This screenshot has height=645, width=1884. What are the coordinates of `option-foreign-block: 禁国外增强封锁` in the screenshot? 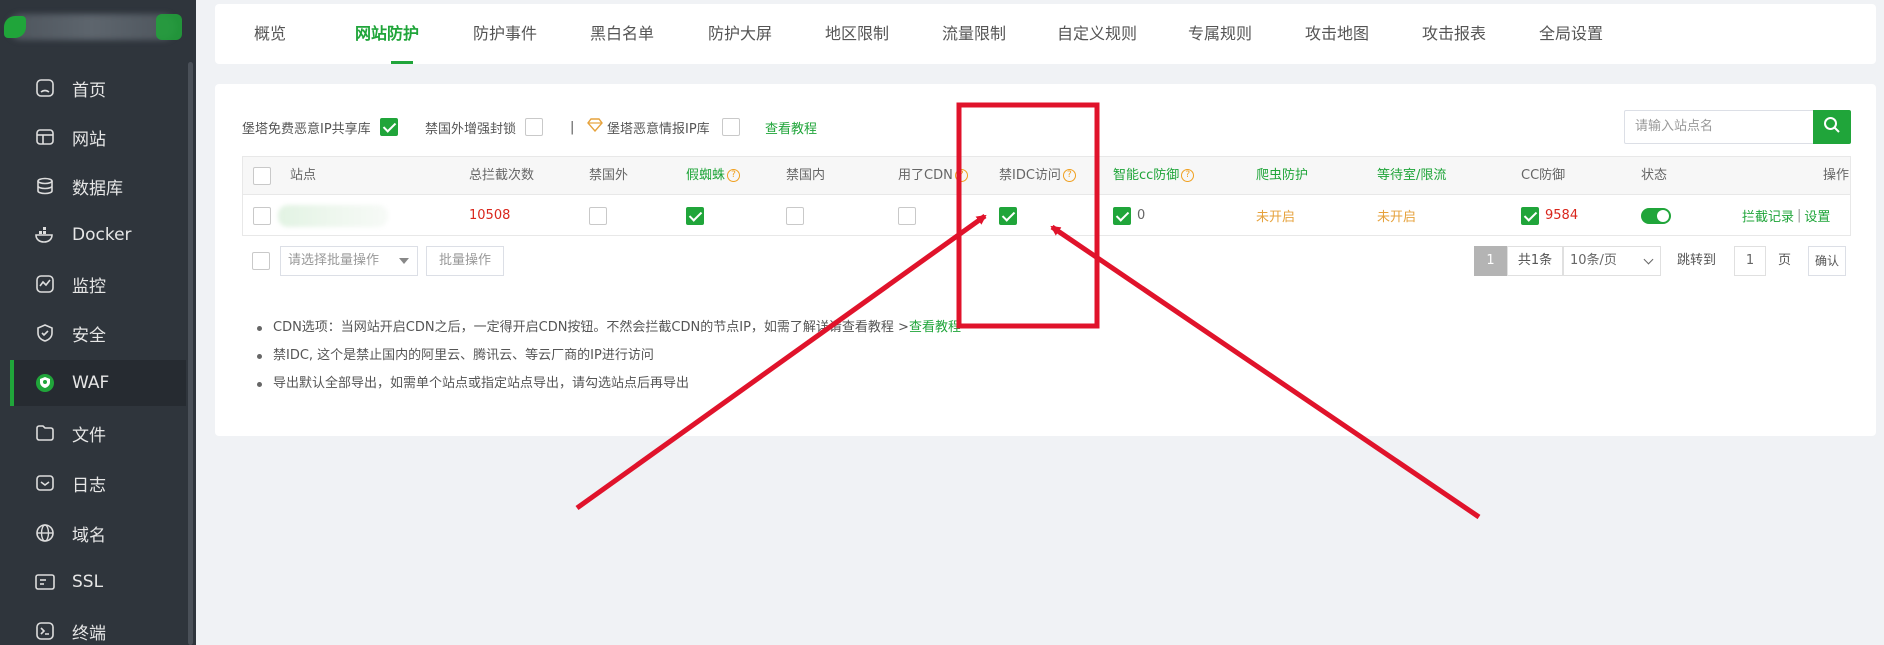 It's located at (484, 127).